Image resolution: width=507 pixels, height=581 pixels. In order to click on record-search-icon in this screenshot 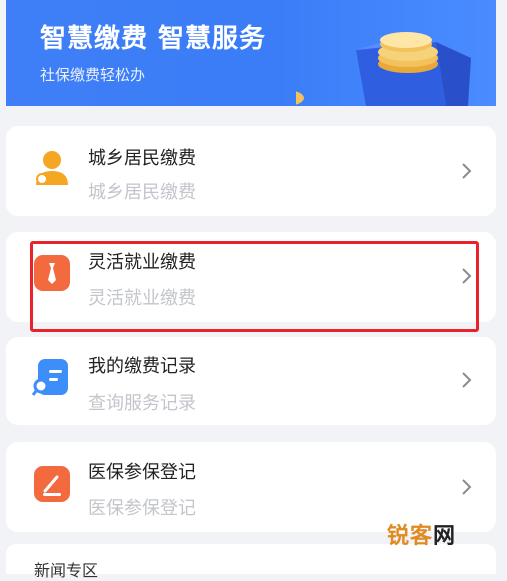, I will do `click(50, 377)`.